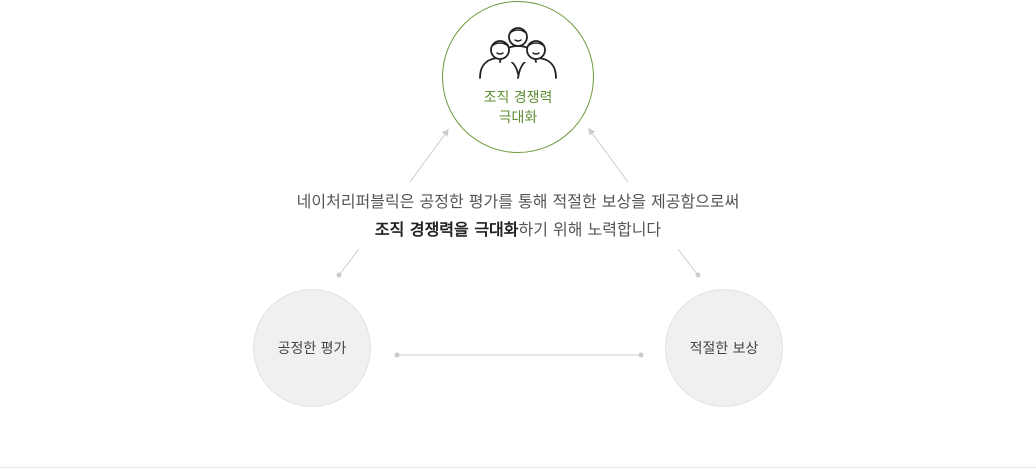  Describe the element at coordinates (429, 155) in the screenshot. I see `arrow-left-to-top` at that location.